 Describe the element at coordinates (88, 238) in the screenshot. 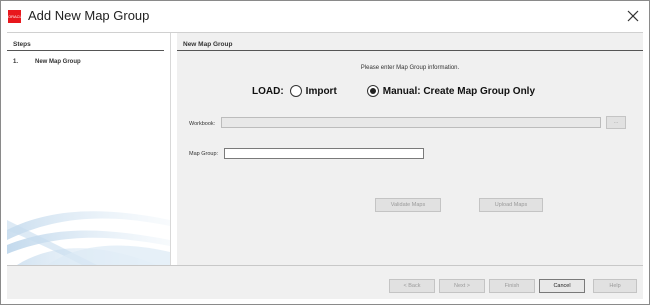

I see `decorative-swoosh-graphic` at that location.